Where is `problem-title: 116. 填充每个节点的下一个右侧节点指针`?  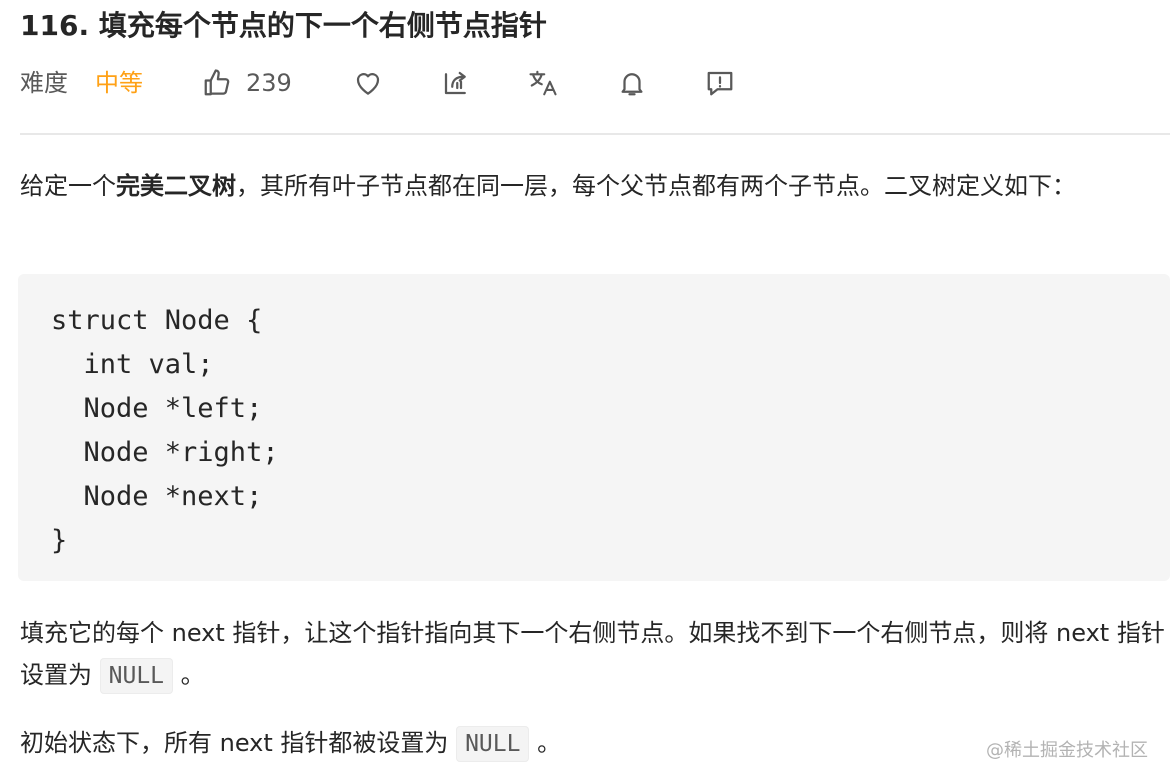 problem-title: 116. 填充每个节点的下一个右侧节点指针 is located at coordinates (283, 25).